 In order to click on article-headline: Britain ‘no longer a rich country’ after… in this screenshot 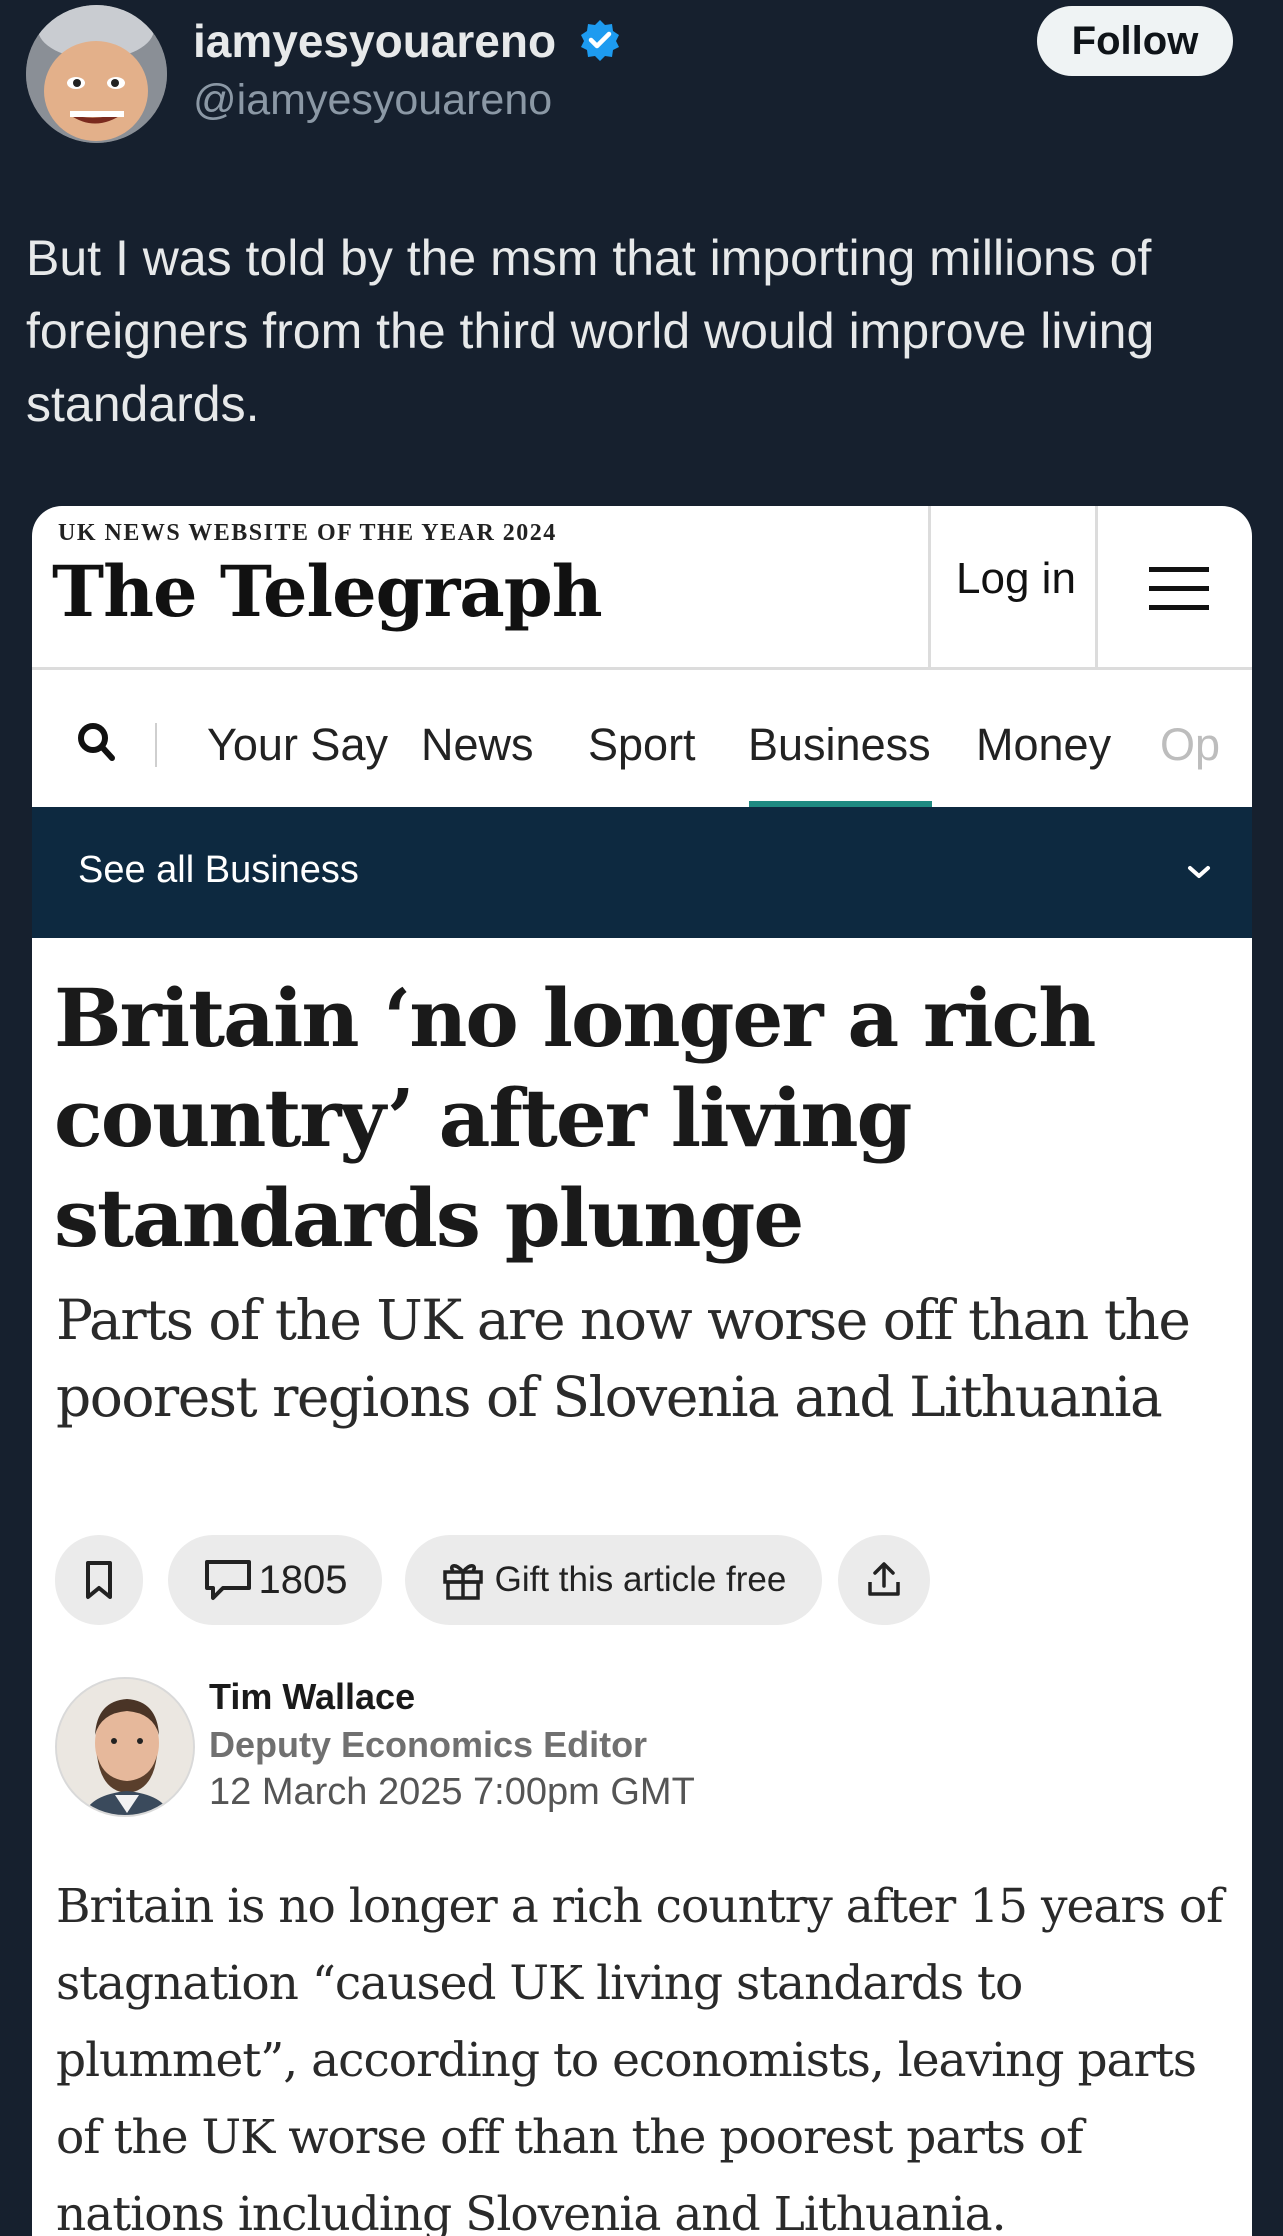, I will do `click(575, 1118)`.